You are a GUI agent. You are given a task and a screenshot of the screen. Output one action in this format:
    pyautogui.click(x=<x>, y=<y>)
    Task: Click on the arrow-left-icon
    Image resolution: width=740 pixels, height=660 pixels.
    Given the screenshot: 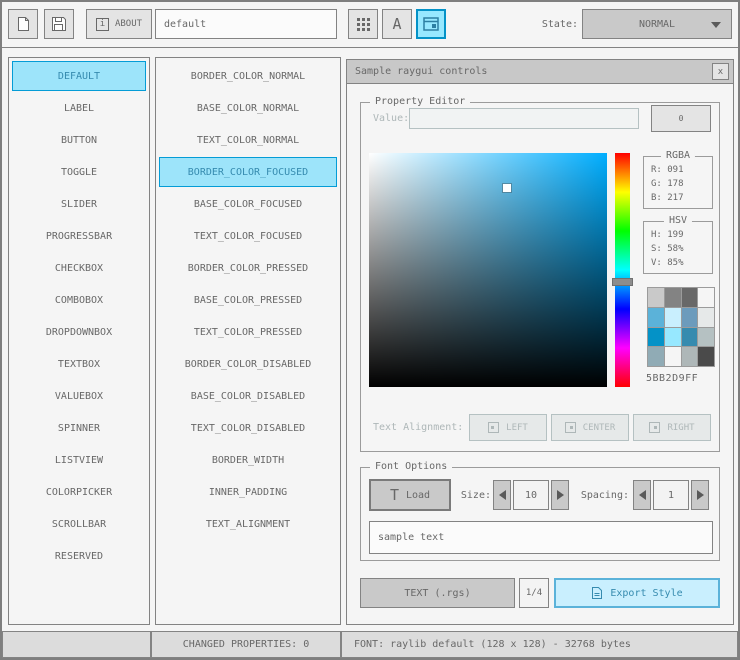 What is the action you would take?
    pyautogui.click(x=502, y=495)
    